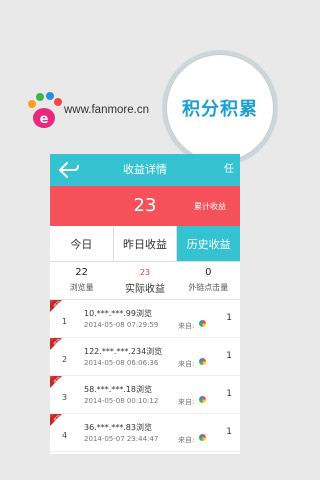  What do you see at coordinates (45, 110) in the screenshot?
I see `paw-logo-icon: e` at bounding box center [45, 110].